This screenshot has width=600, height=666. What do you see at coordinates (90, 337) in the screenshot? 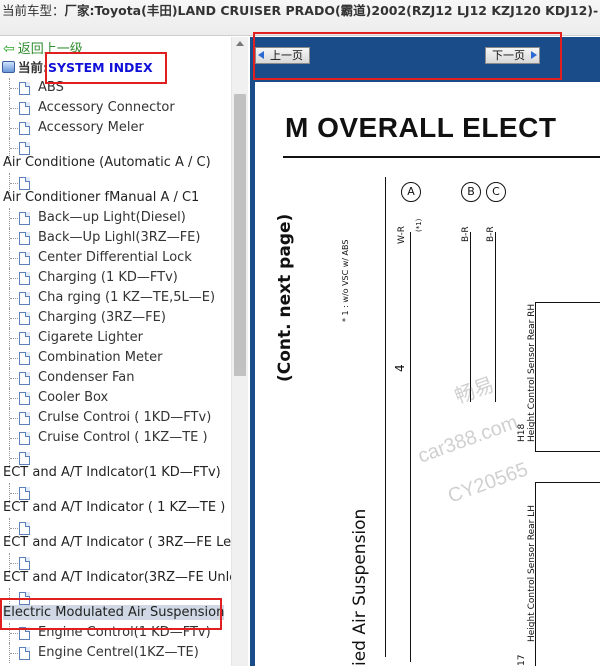
I see `tree-item-label: Cigarete Lighter` at bounding box center [90, 337].